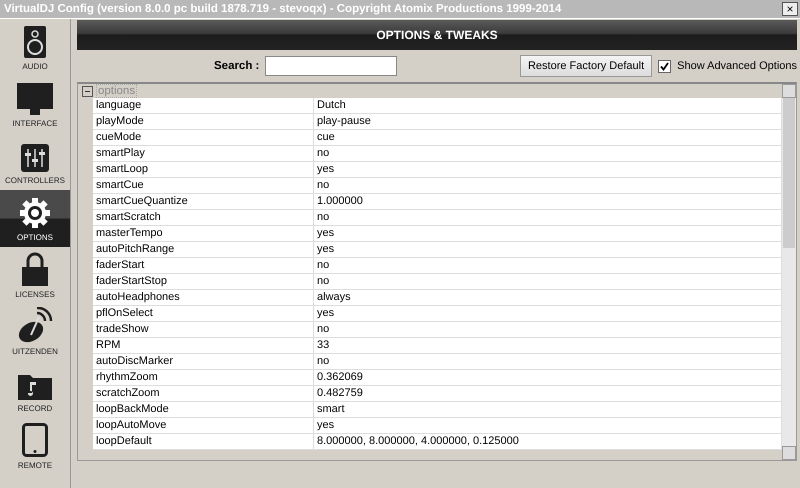  Describe the element at coordinates (87, 91) in the screenshot. I see `collapse-icon` at that location.